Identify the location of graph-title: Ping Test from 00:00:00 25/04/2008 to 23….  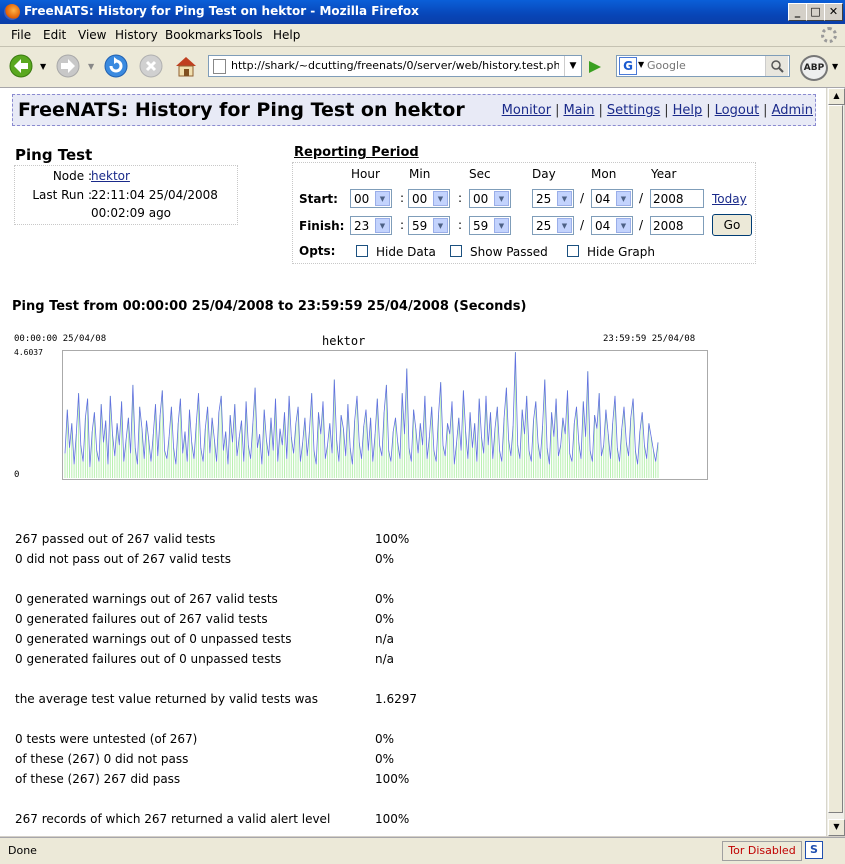
(269, 306).